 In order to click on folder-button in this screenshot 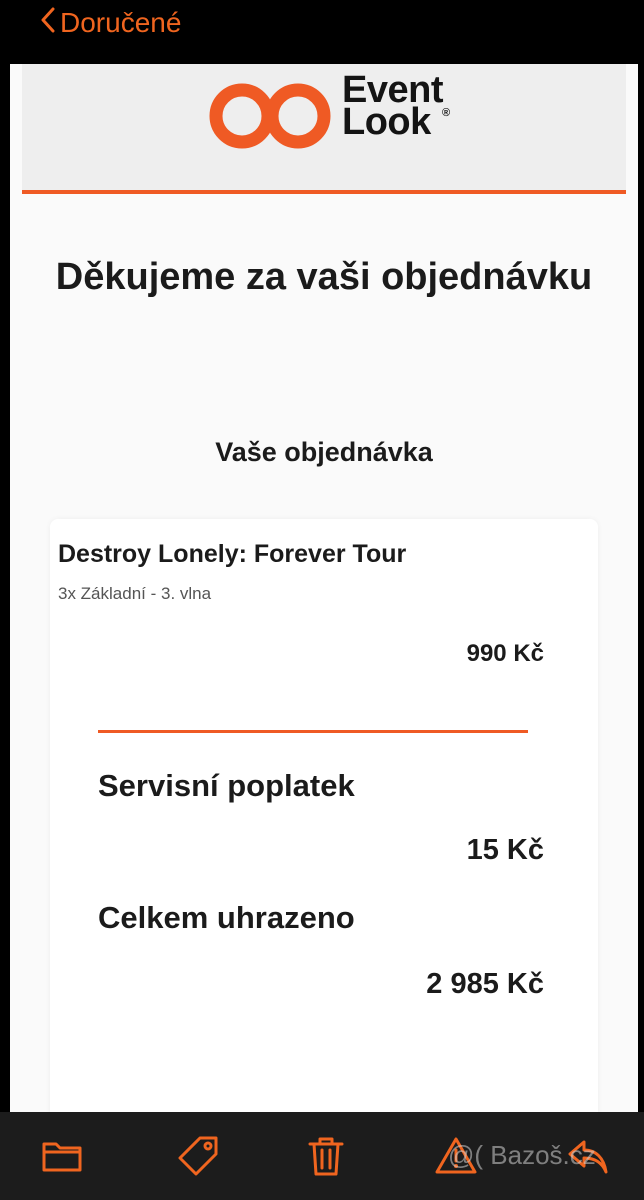, I will do `click(62, 1158)`.